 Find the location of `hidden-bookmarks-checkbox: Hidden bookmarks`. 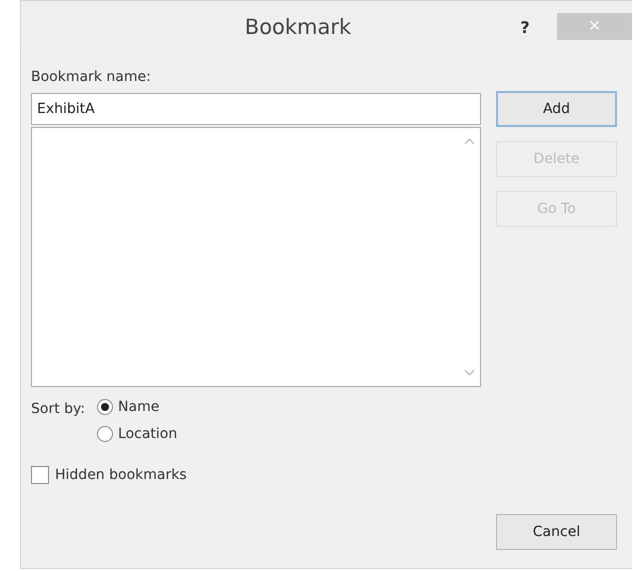

hidden-bookmarks-checkbox: Hidden bookmarks is located at coordinates (256, 475).